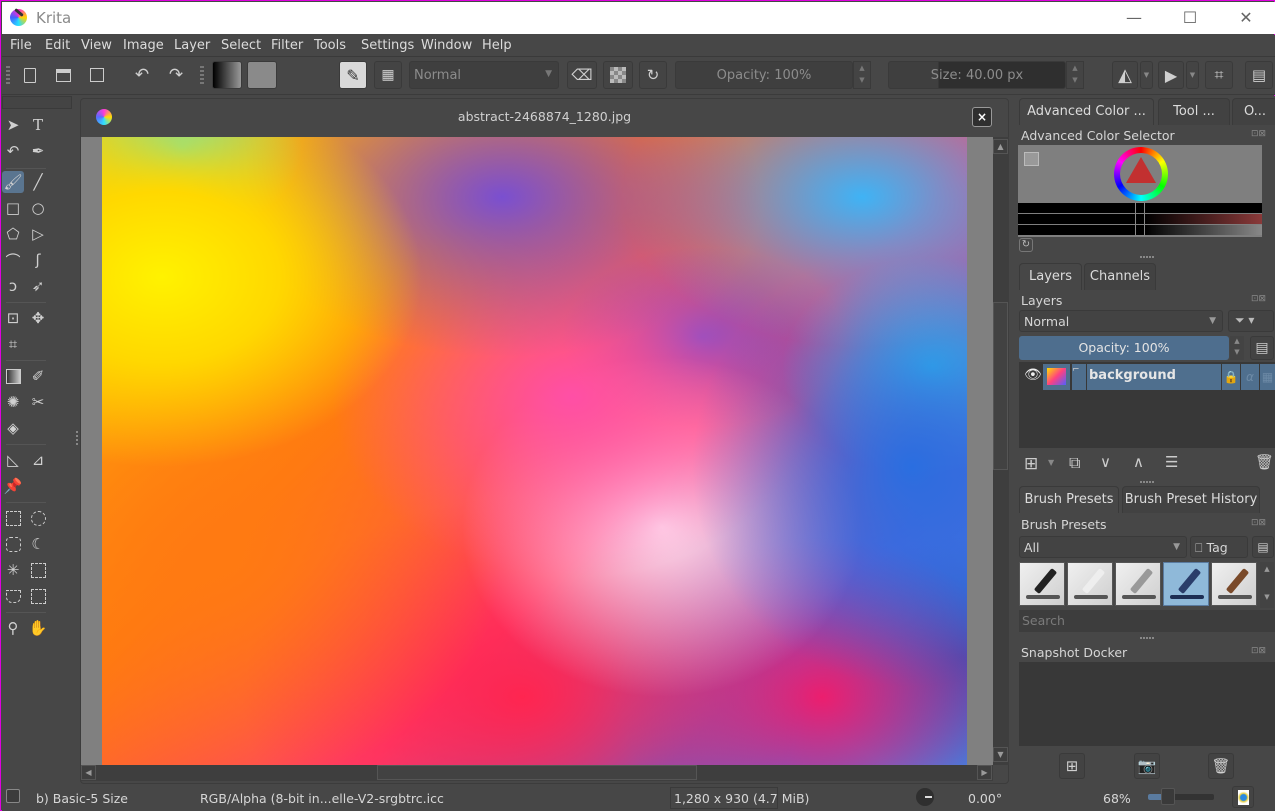 Image resolution: width=1275 pixels, height=811 pixels. I want to click on opacity-slider: Opacity: 100%, so click(764, 75).